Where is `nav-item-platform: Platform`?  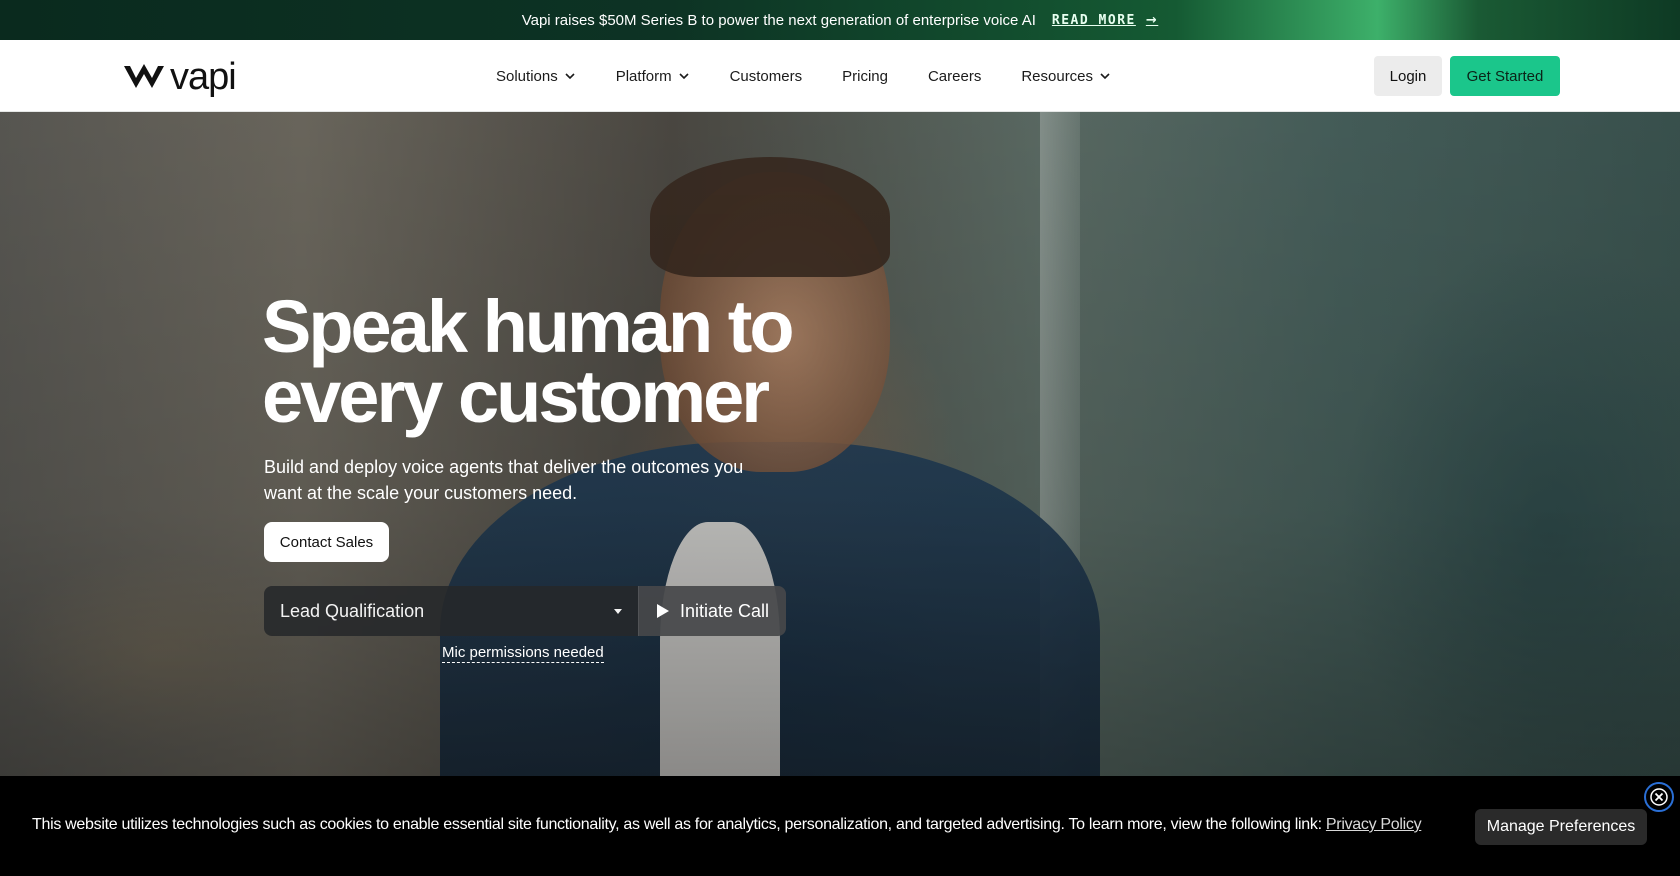
nav-item-platform: Platform is located at coordinates (653, 76).